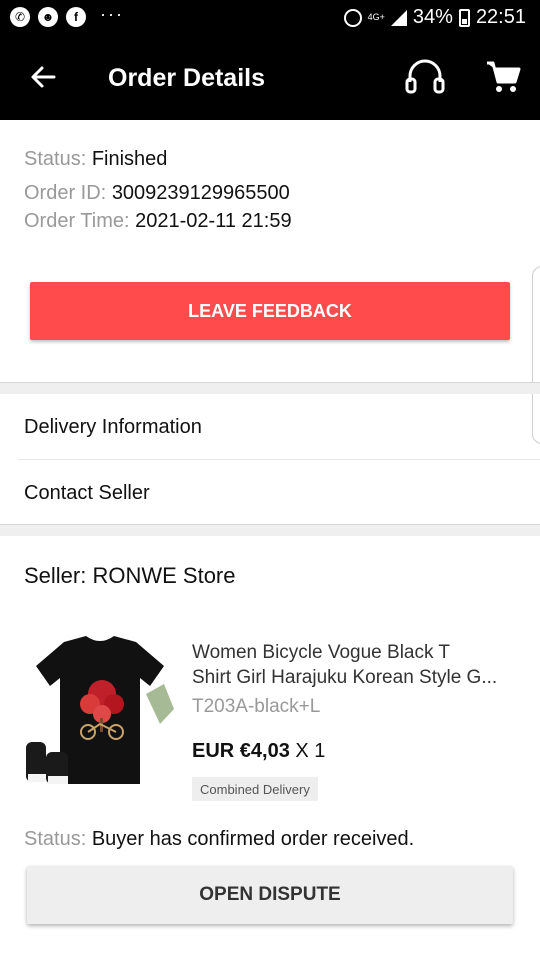 The height and width of the screenshot is (960, 540). What do you see at coordinates (130, 576) in the screenshot?
I see `seller-name: Seller: RONWE Store` at bounding box center [130, 576].